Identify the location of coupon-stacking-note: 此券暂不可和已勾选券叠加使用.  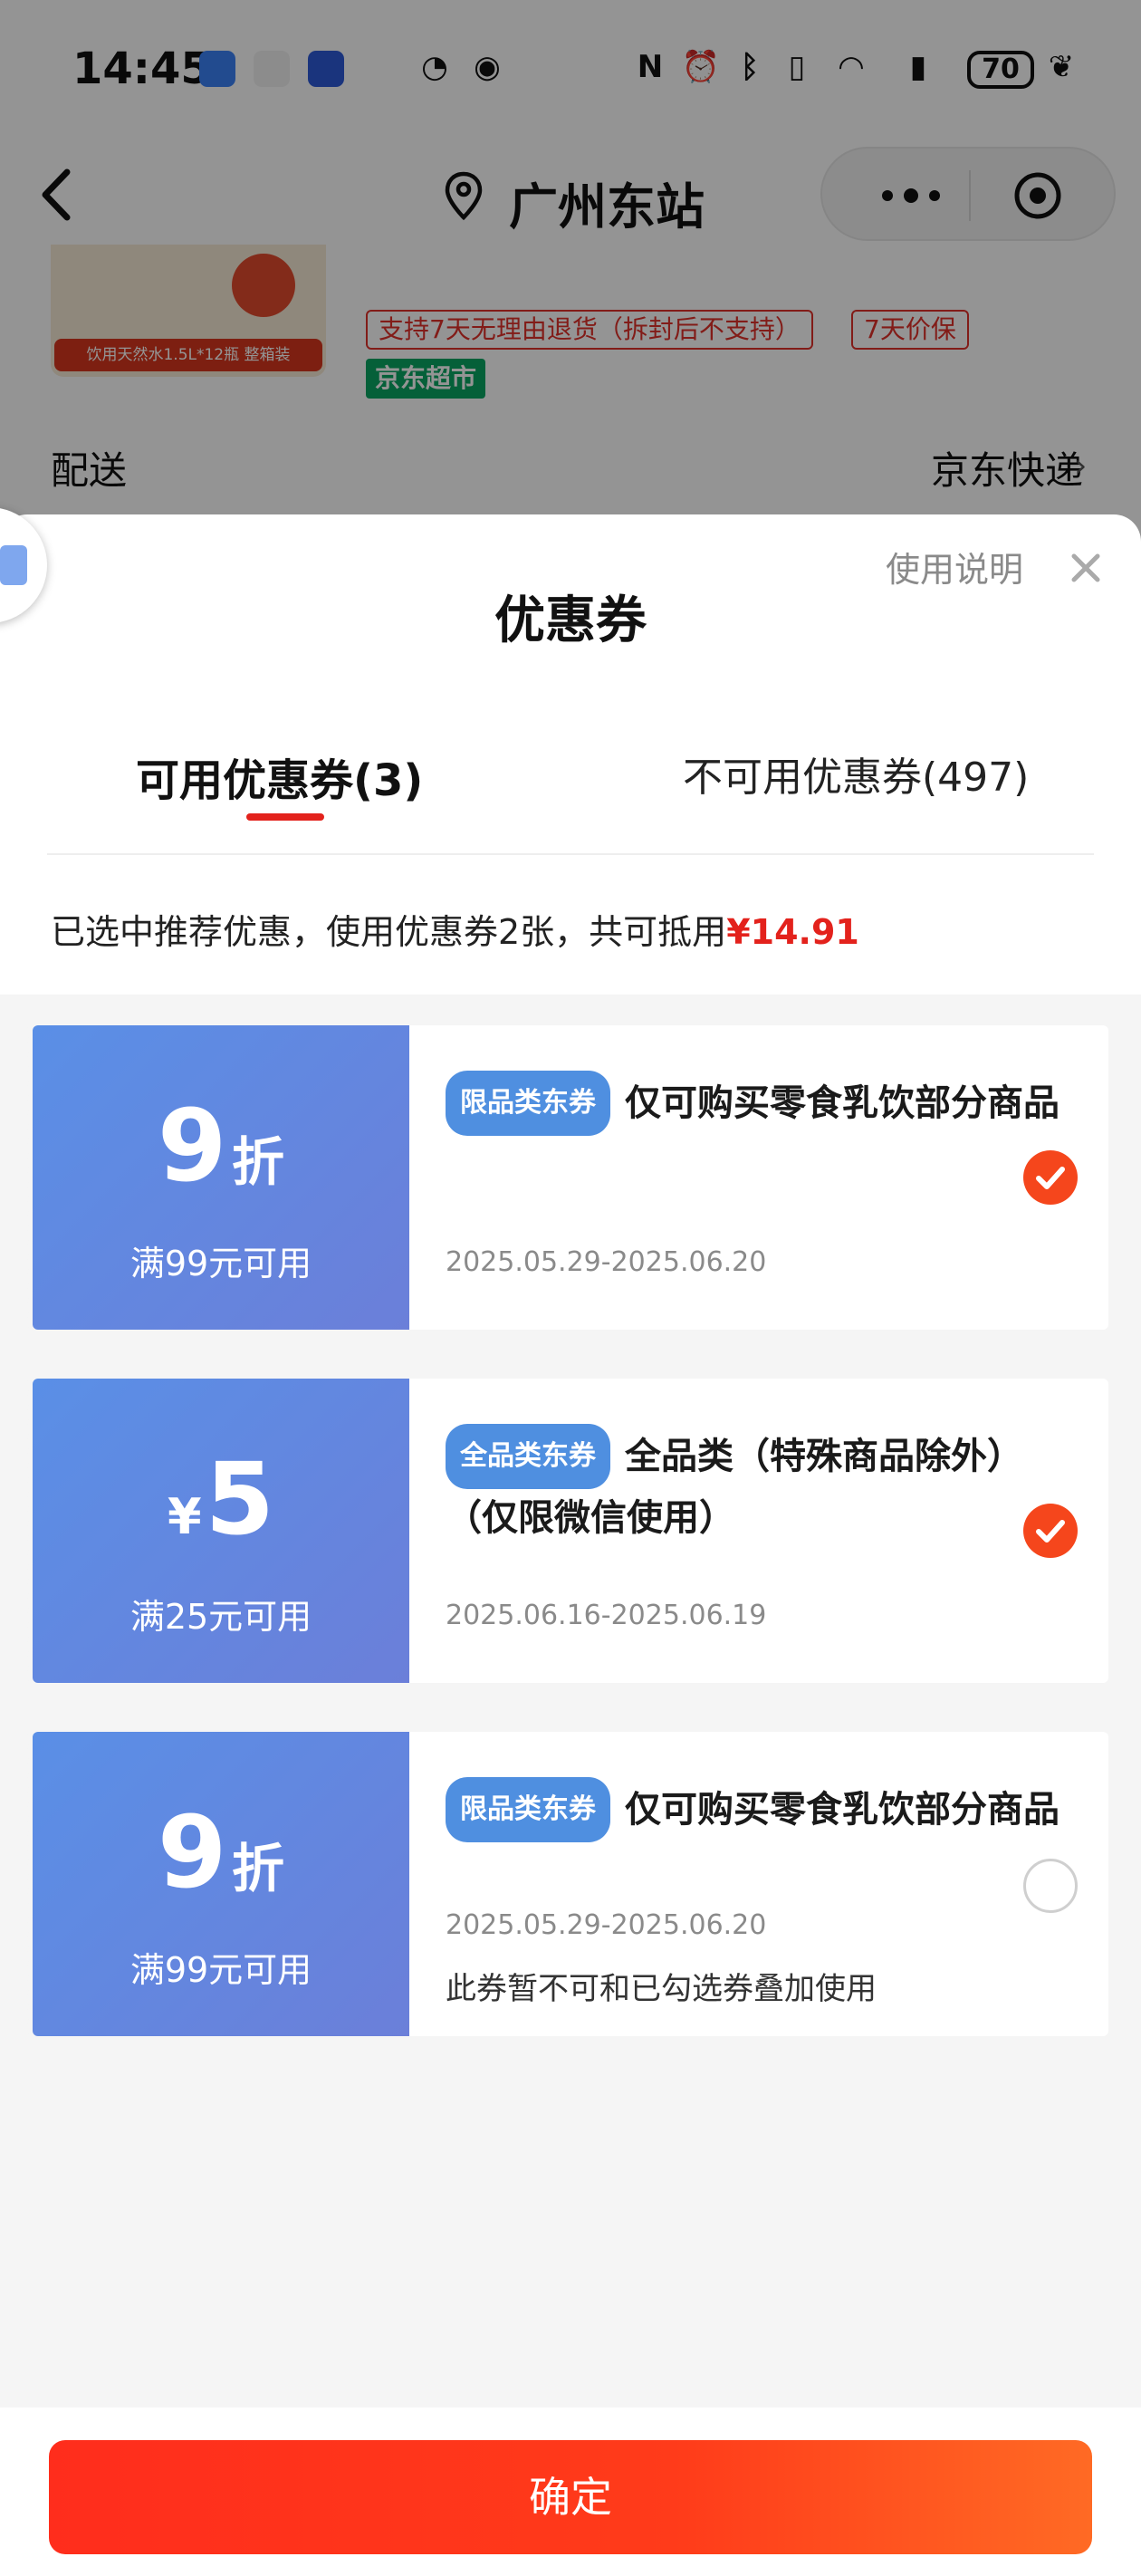
(662, 1989).